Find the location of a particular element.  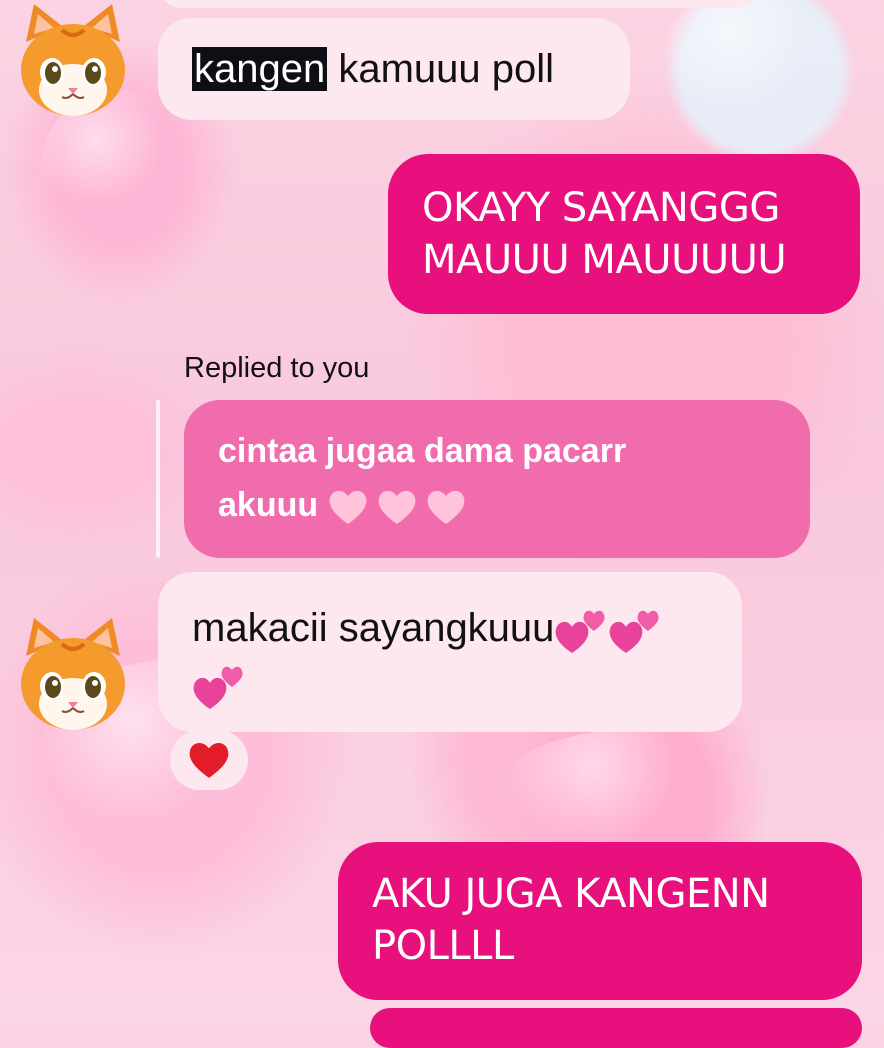

replied-message-bubble: cintaa jugaa dama pacarr akuuu is located at coordinates (497, 479).